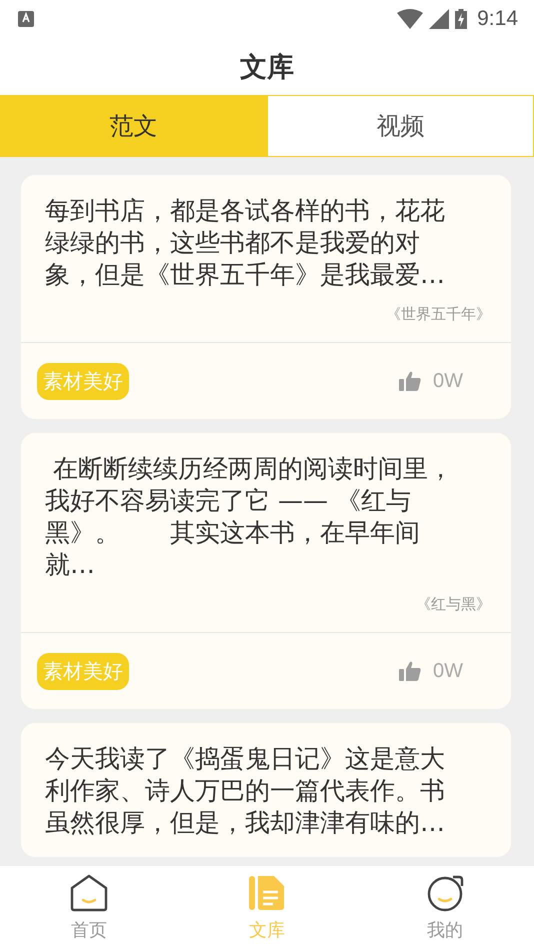 The height and width of the screenshot is (950, 534). What do you see at coordinates (410, 19) in the screenshot?
I see `wifi-icon` at bounding box center [410, 19].